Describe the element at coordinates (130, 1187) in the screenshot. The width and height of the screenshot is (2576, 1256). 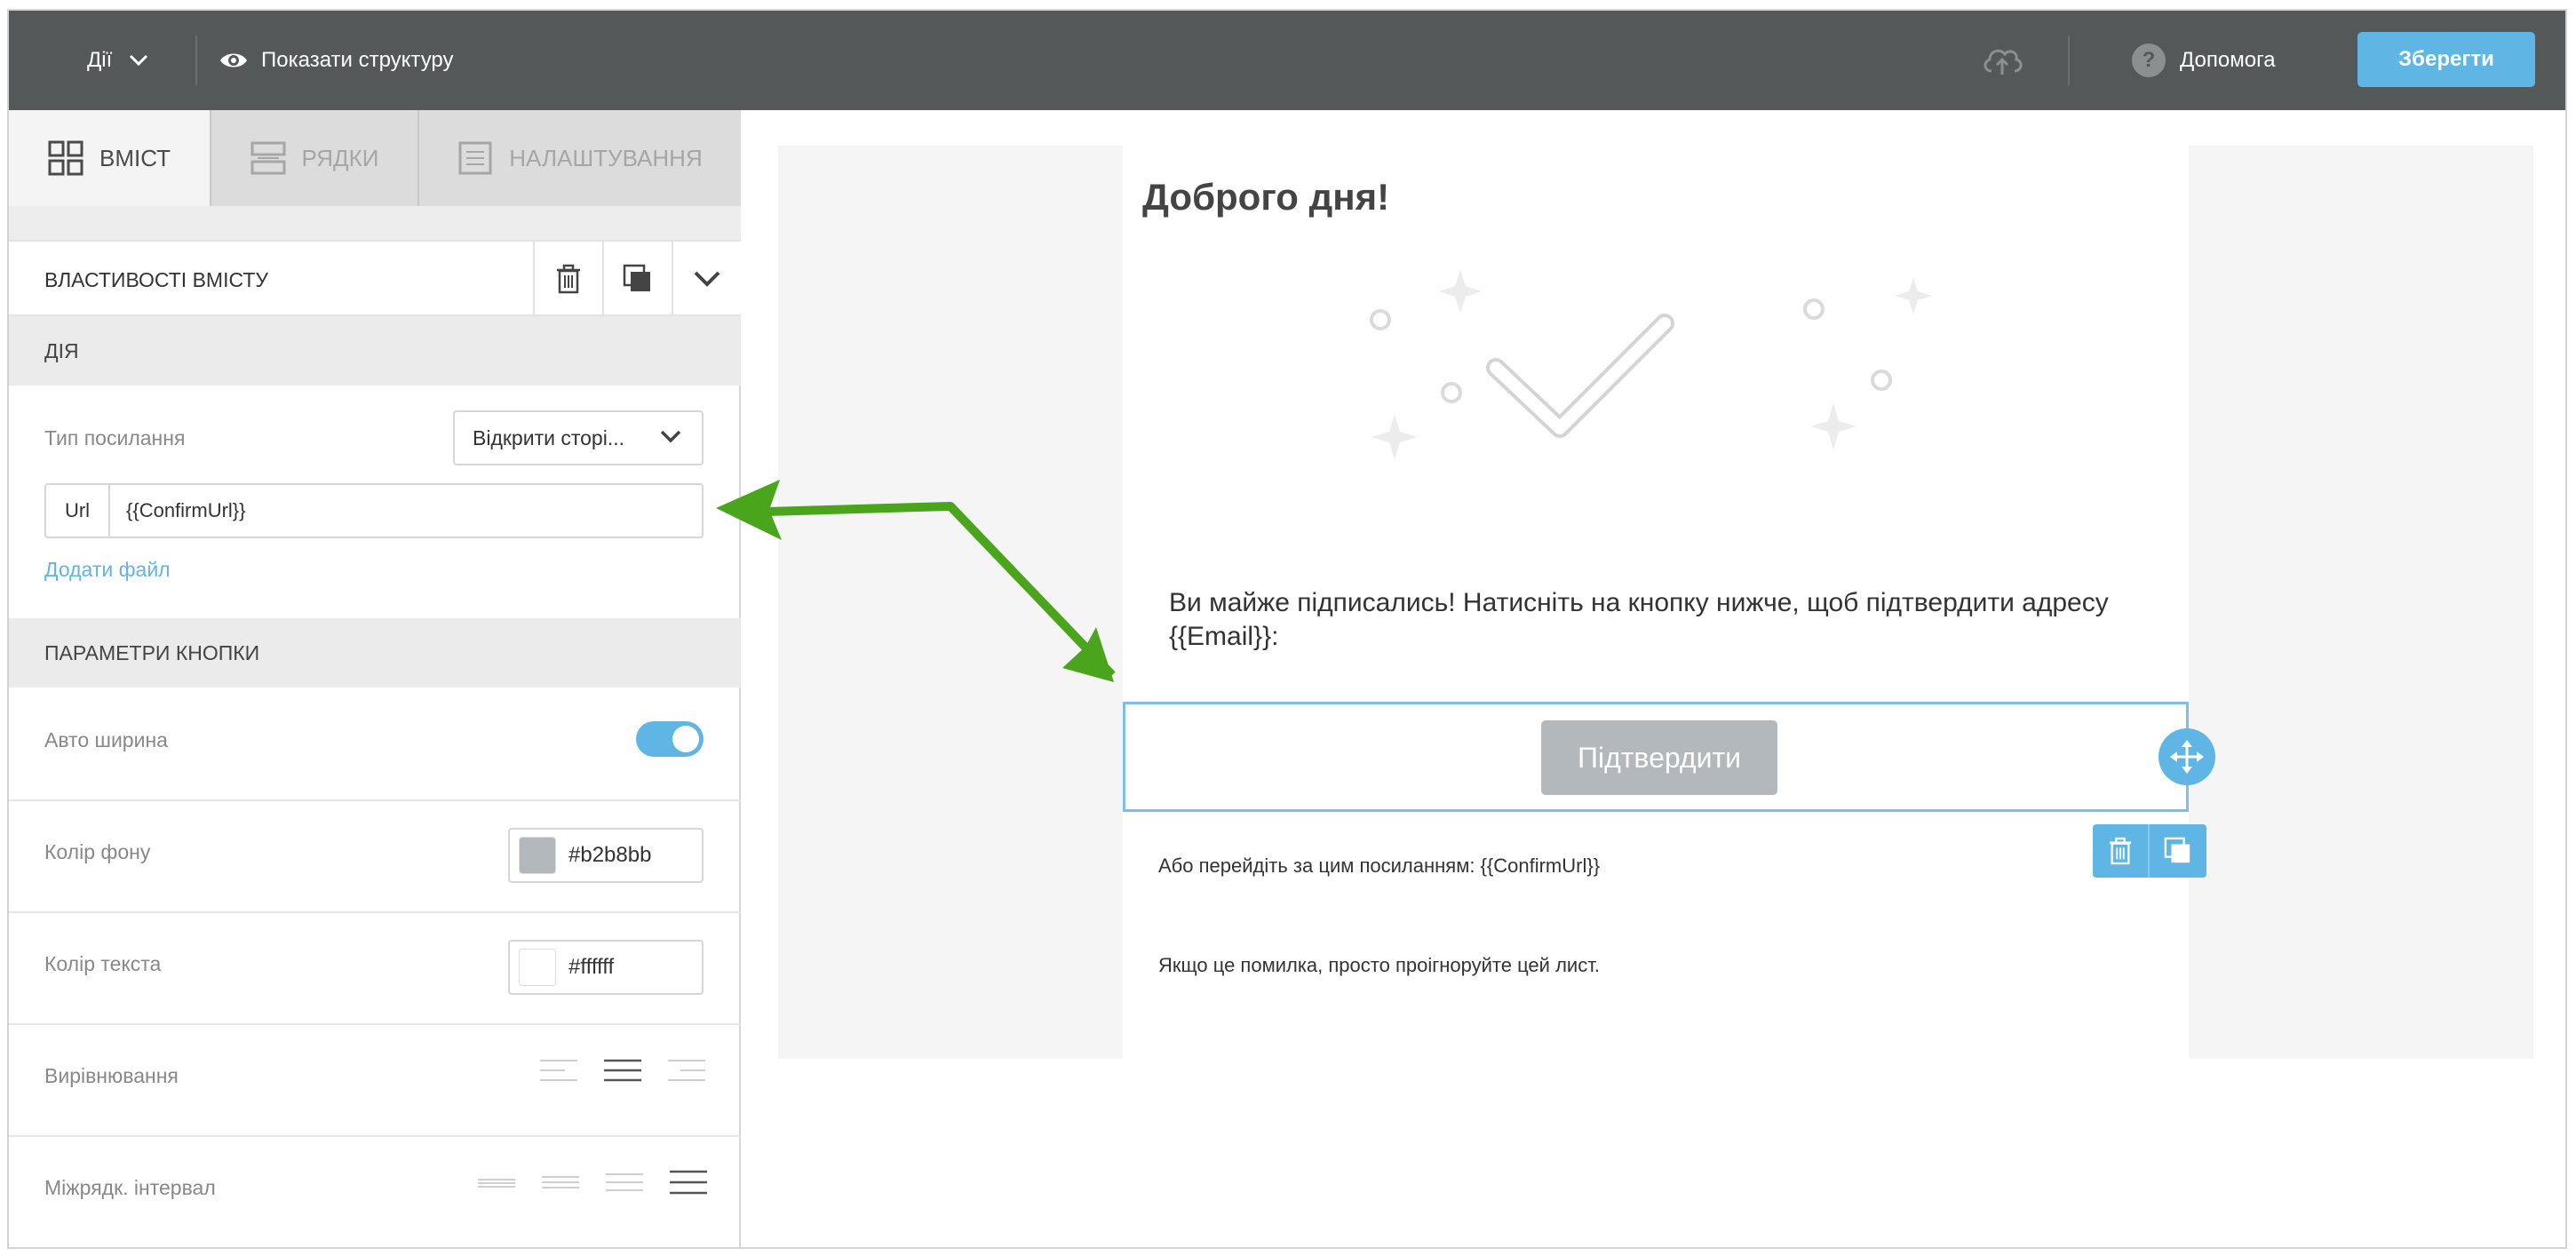
I see `line-height-label: Міжрядк. інтервал` at that location.